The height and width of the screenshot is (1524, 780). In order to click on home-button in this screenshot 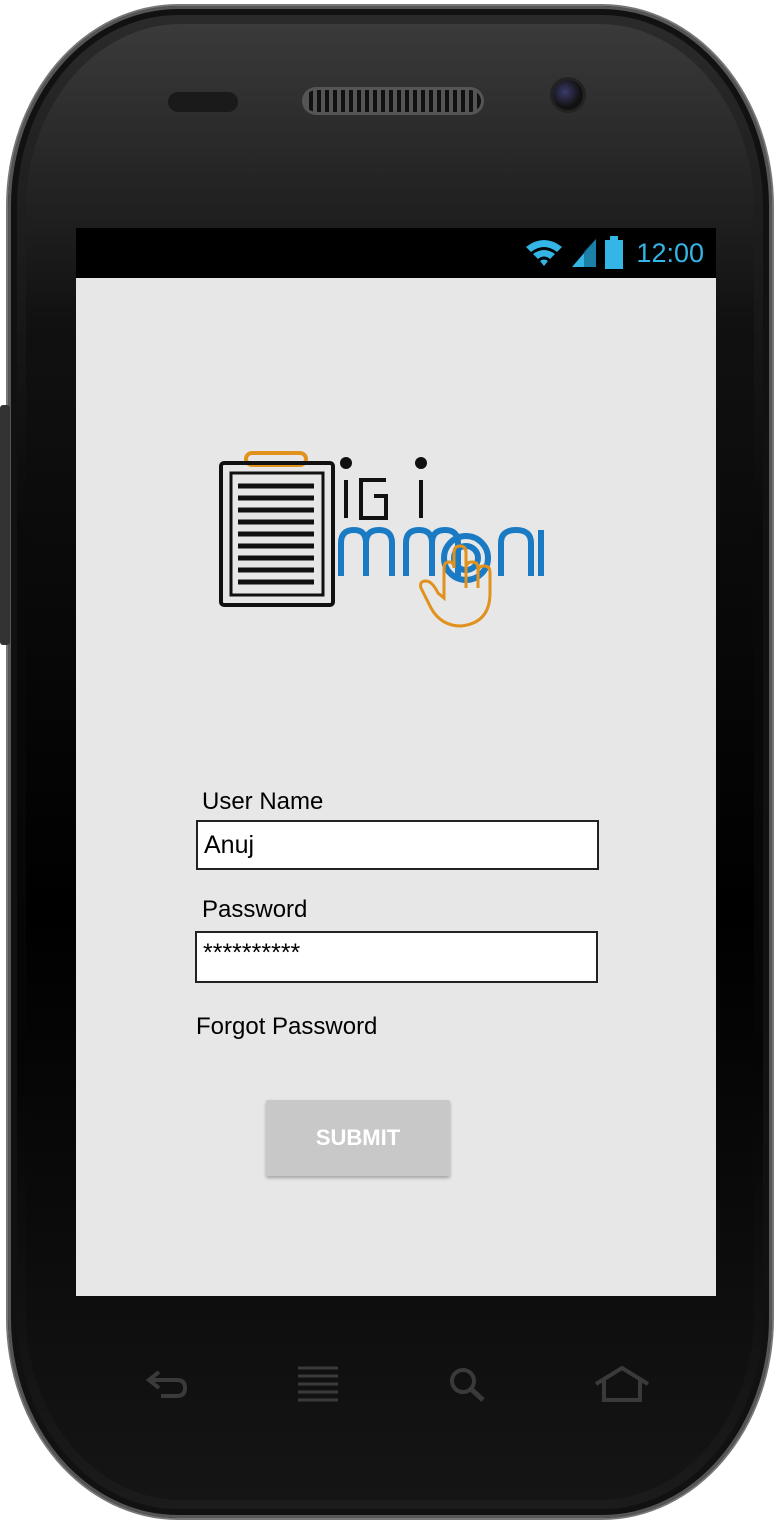, I will do `click(622, 1384)`.